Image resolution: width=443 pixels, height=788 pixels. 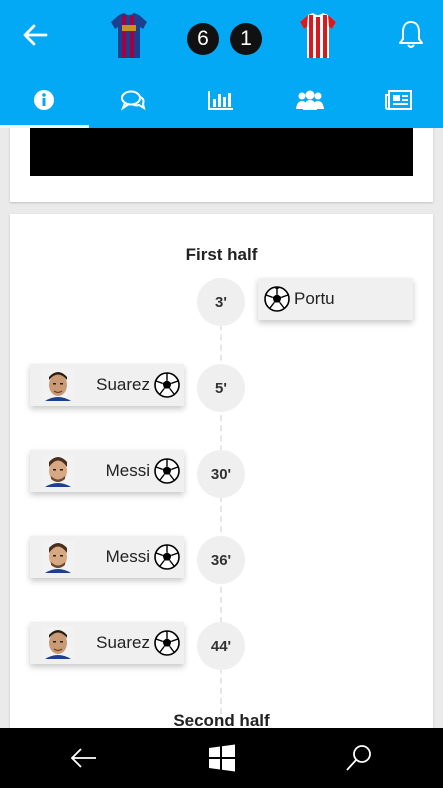 I want to click on system-back-button, so click(x=84, y=758).